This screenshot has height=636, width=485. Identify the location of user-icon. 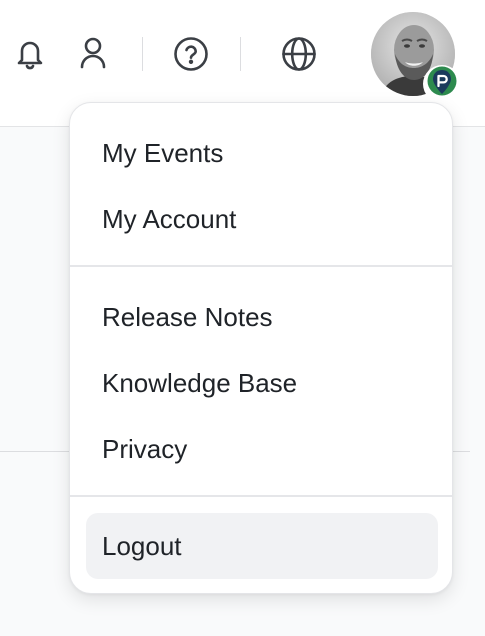
(93, 53).